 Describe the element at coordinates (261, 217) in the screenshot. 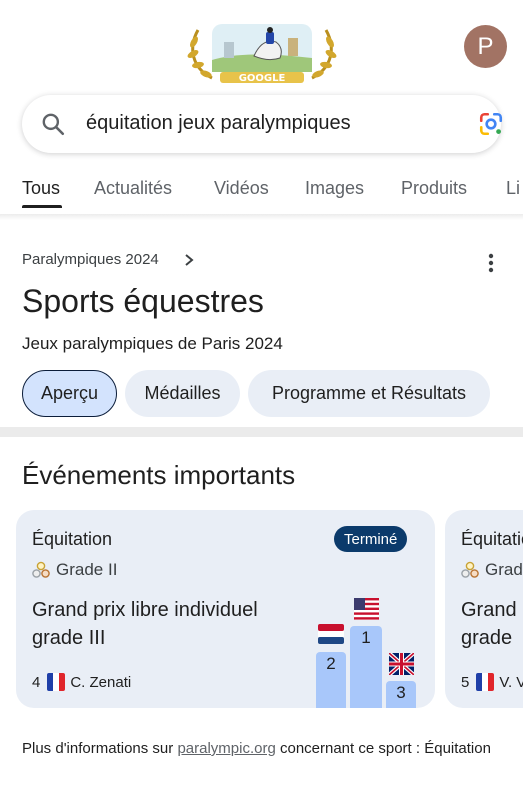

I see `tabs-divider` at that location.